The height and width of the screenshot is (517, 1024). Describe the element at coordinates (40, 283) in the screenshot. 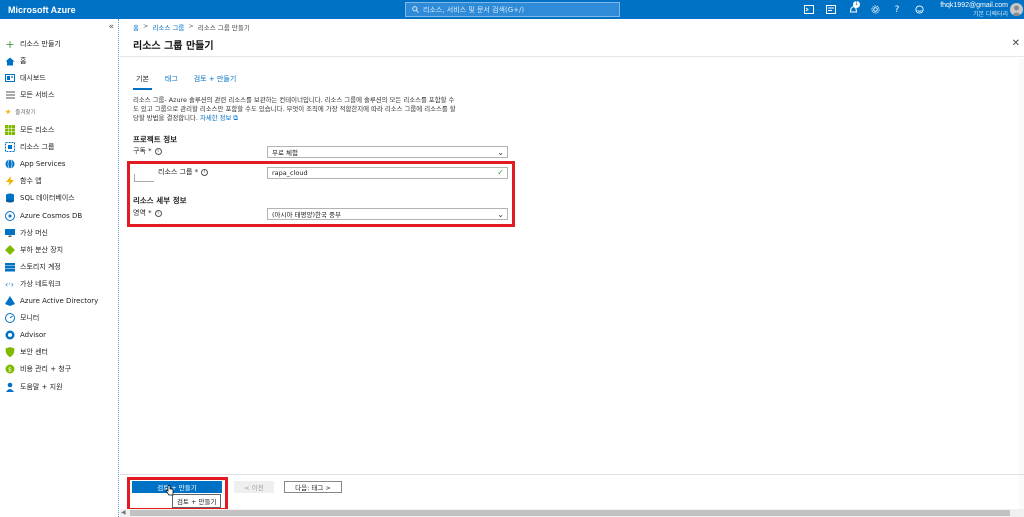

I see `sidebar-item-label: 가상 네트워크` at that location.